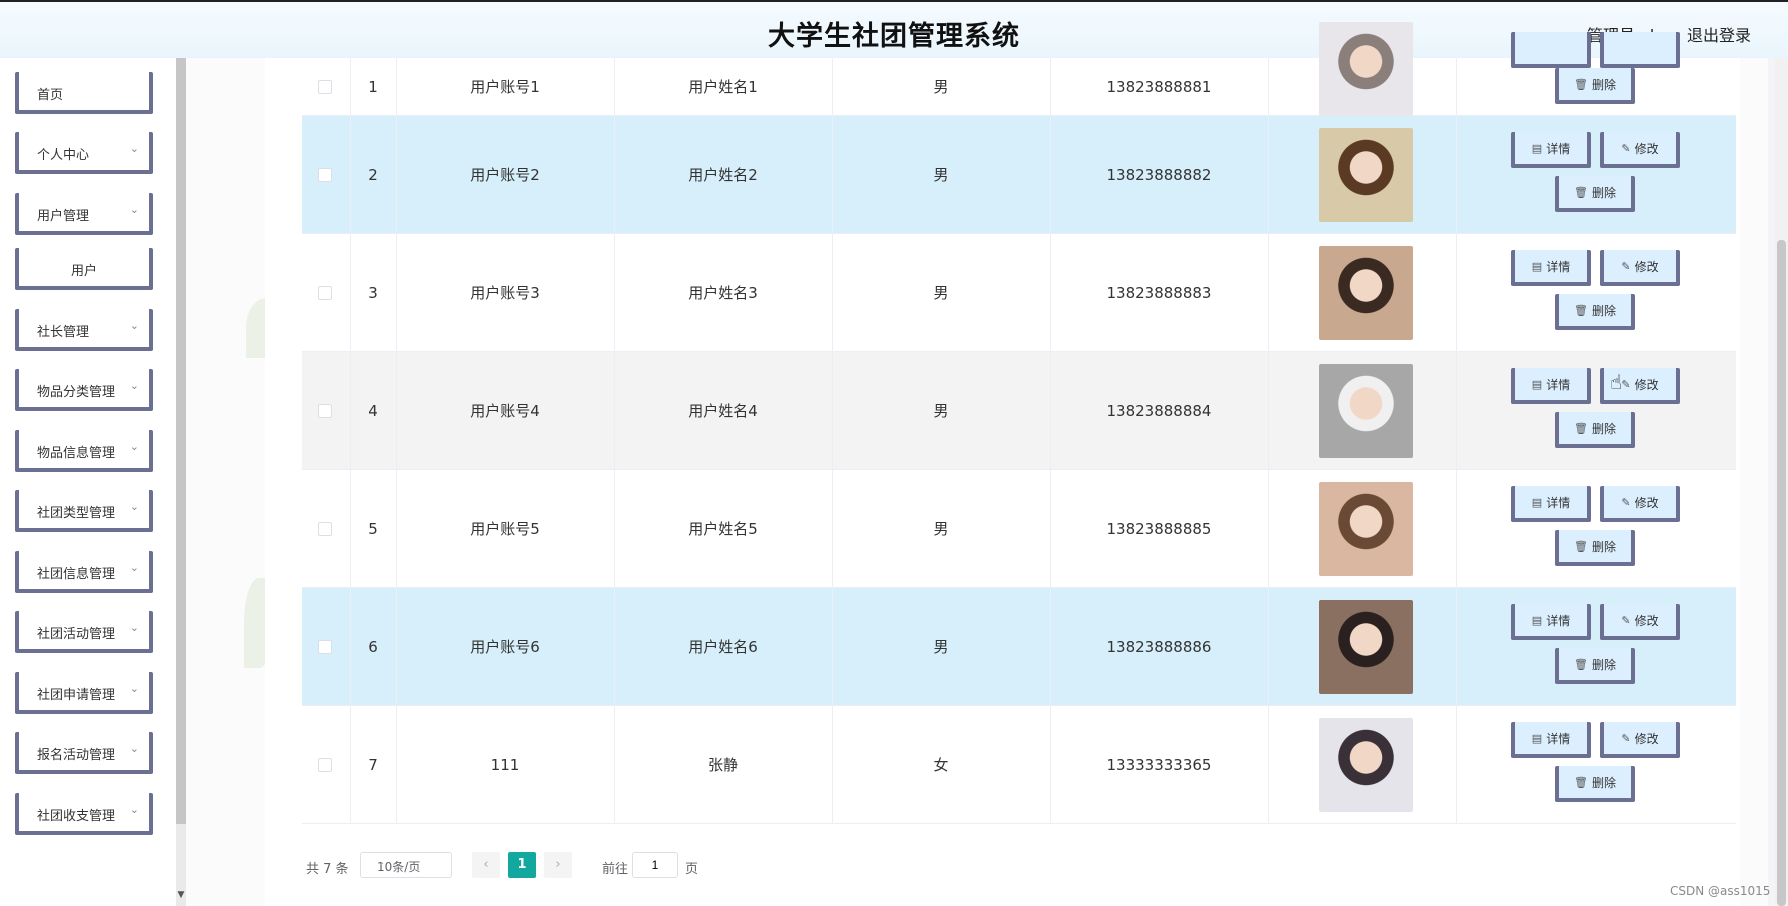 The image size is (1788, 906). Describe the element at coordinates (1719, 34) in the screenshot. I see `logout-link: 退出登录` at that location.